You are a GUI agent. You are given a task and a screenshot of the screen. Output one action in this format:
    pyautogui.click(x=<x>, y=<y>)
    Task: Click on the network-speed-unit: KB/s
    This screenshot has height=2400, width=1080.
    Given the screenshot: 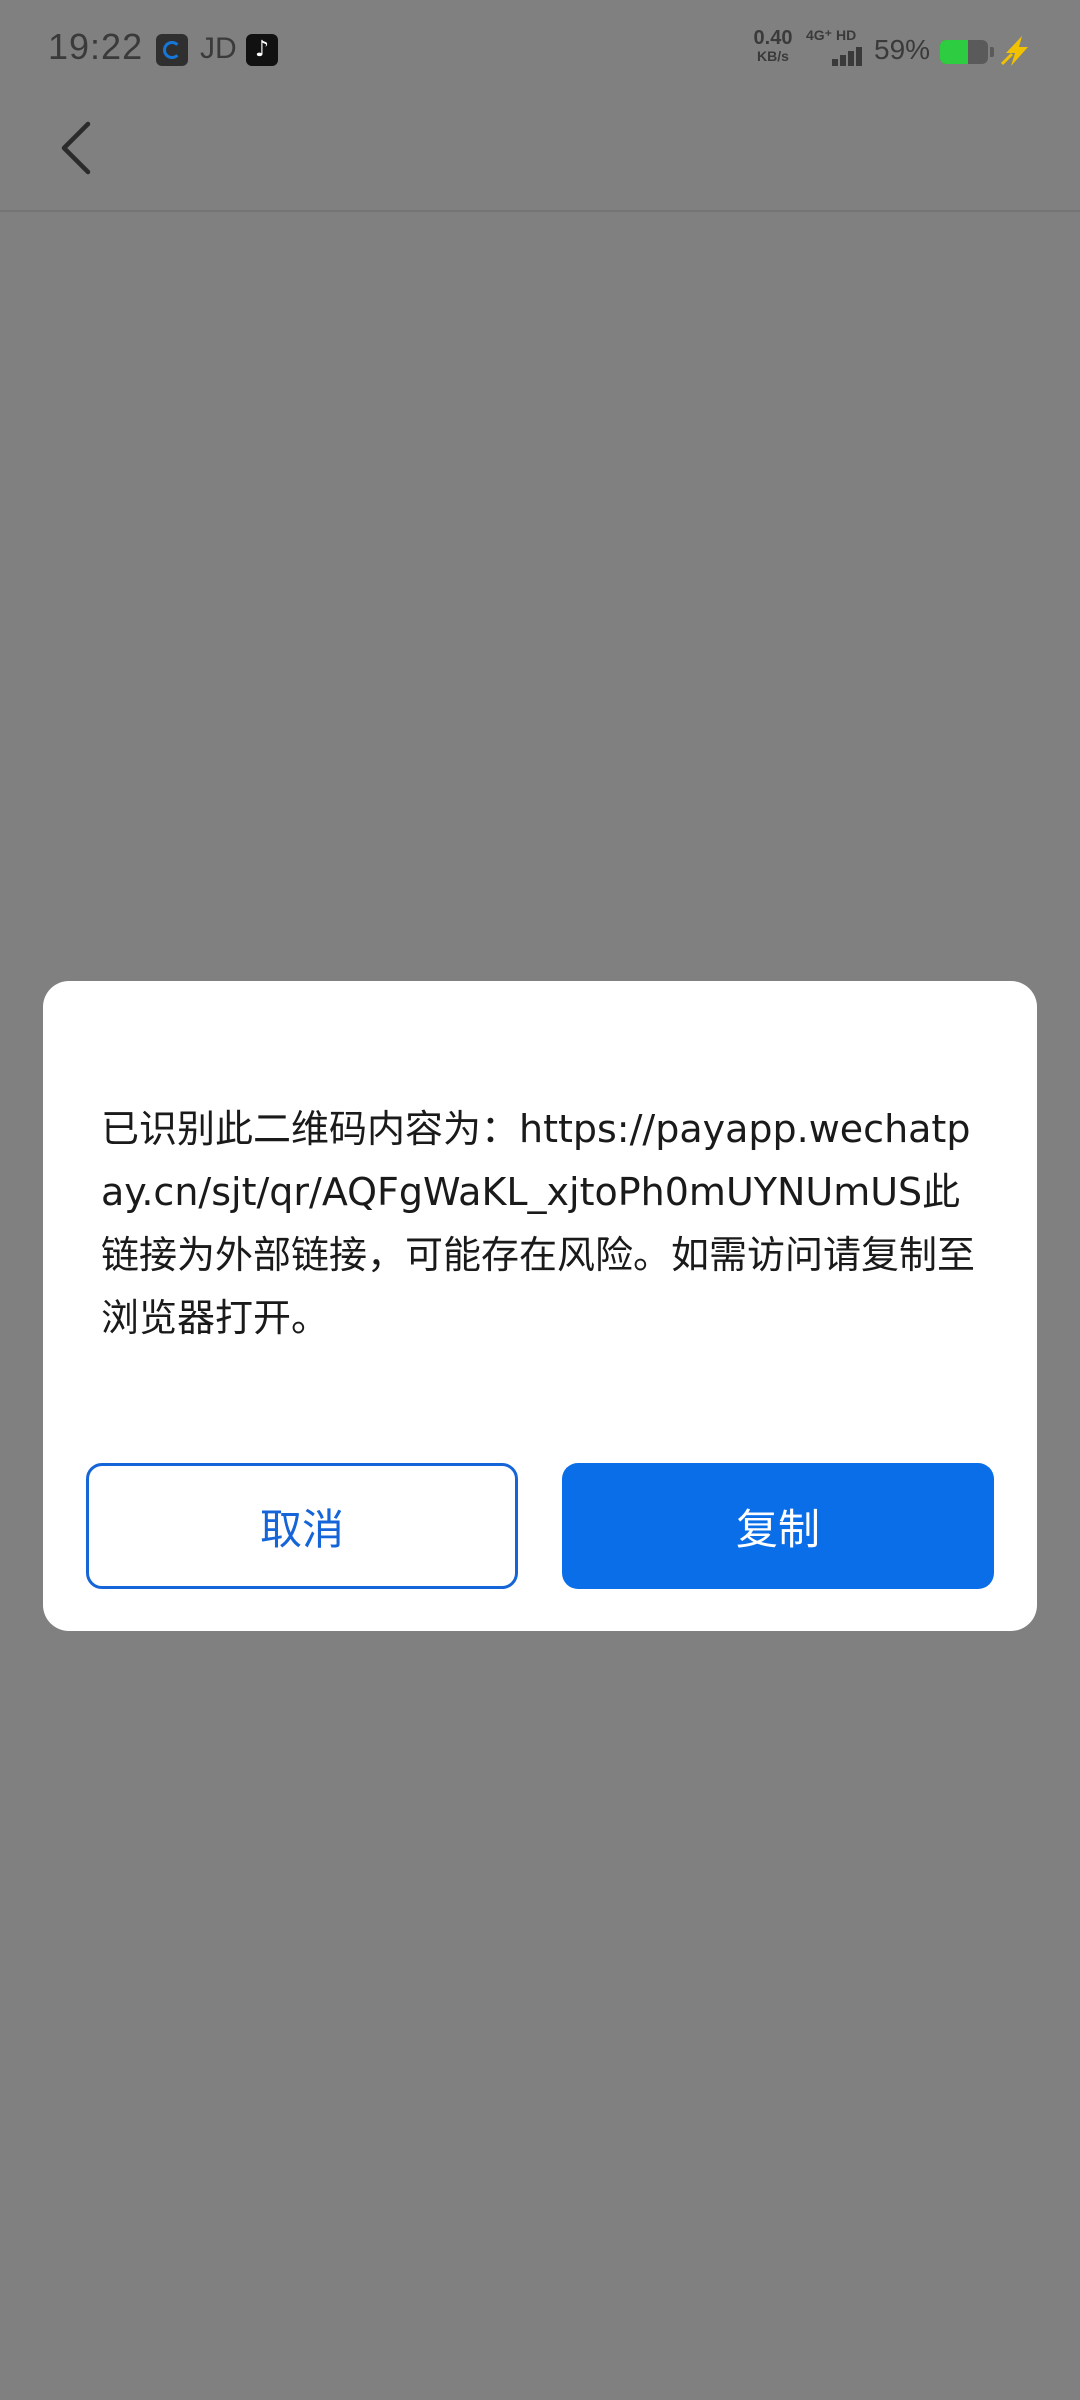 What is the action you would take?
    pyautogui.click(x=773, y=56)
    